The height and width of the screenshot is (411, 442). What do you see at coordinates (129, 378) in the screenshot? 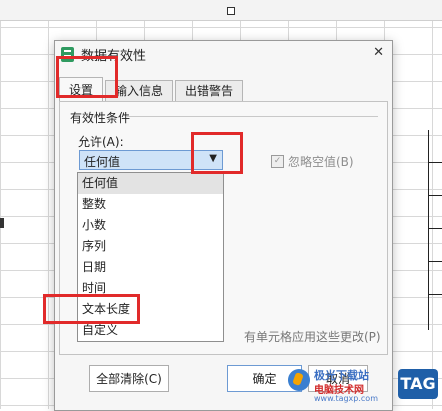
I see `clear-all-button: 全部清除(C)` at bounding box center [129, 378].